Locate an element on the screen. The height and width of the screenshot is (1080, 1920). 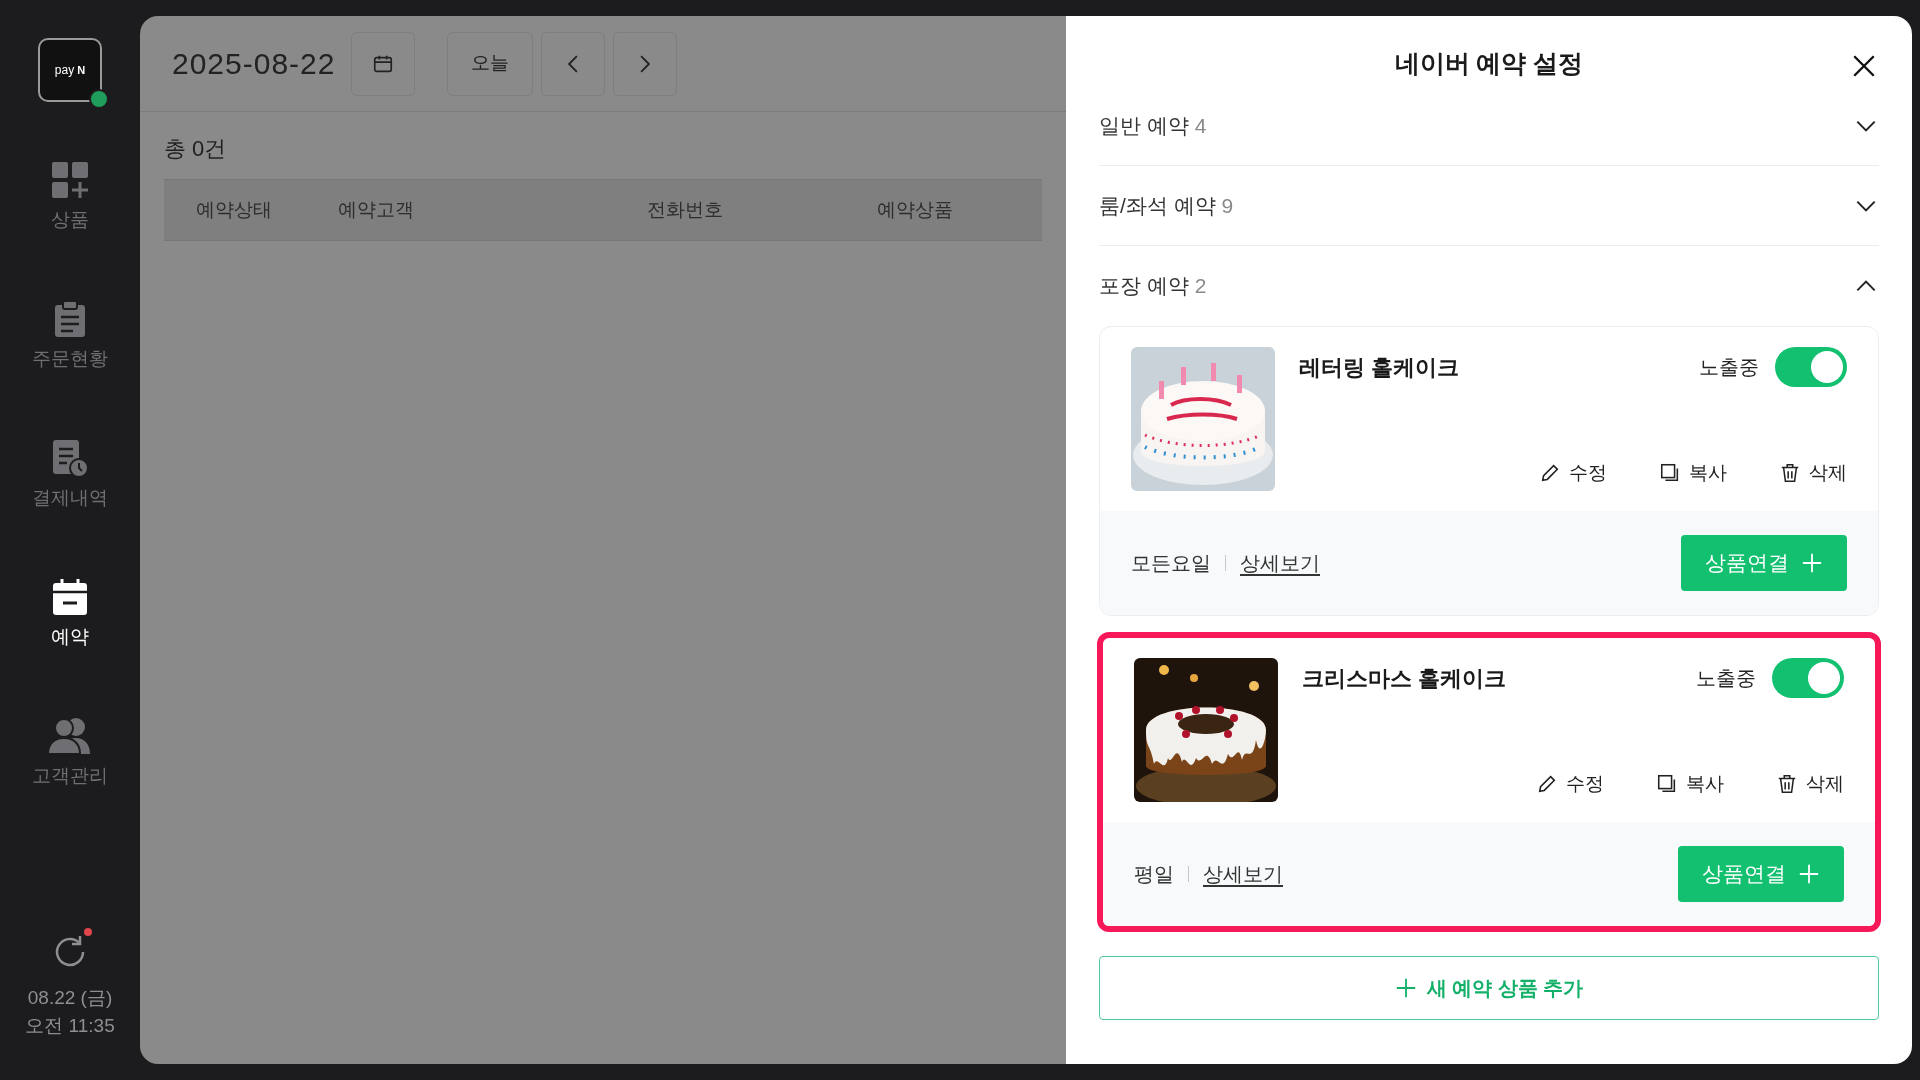
today-button: 오늘 is located at coordinates (490, 63).